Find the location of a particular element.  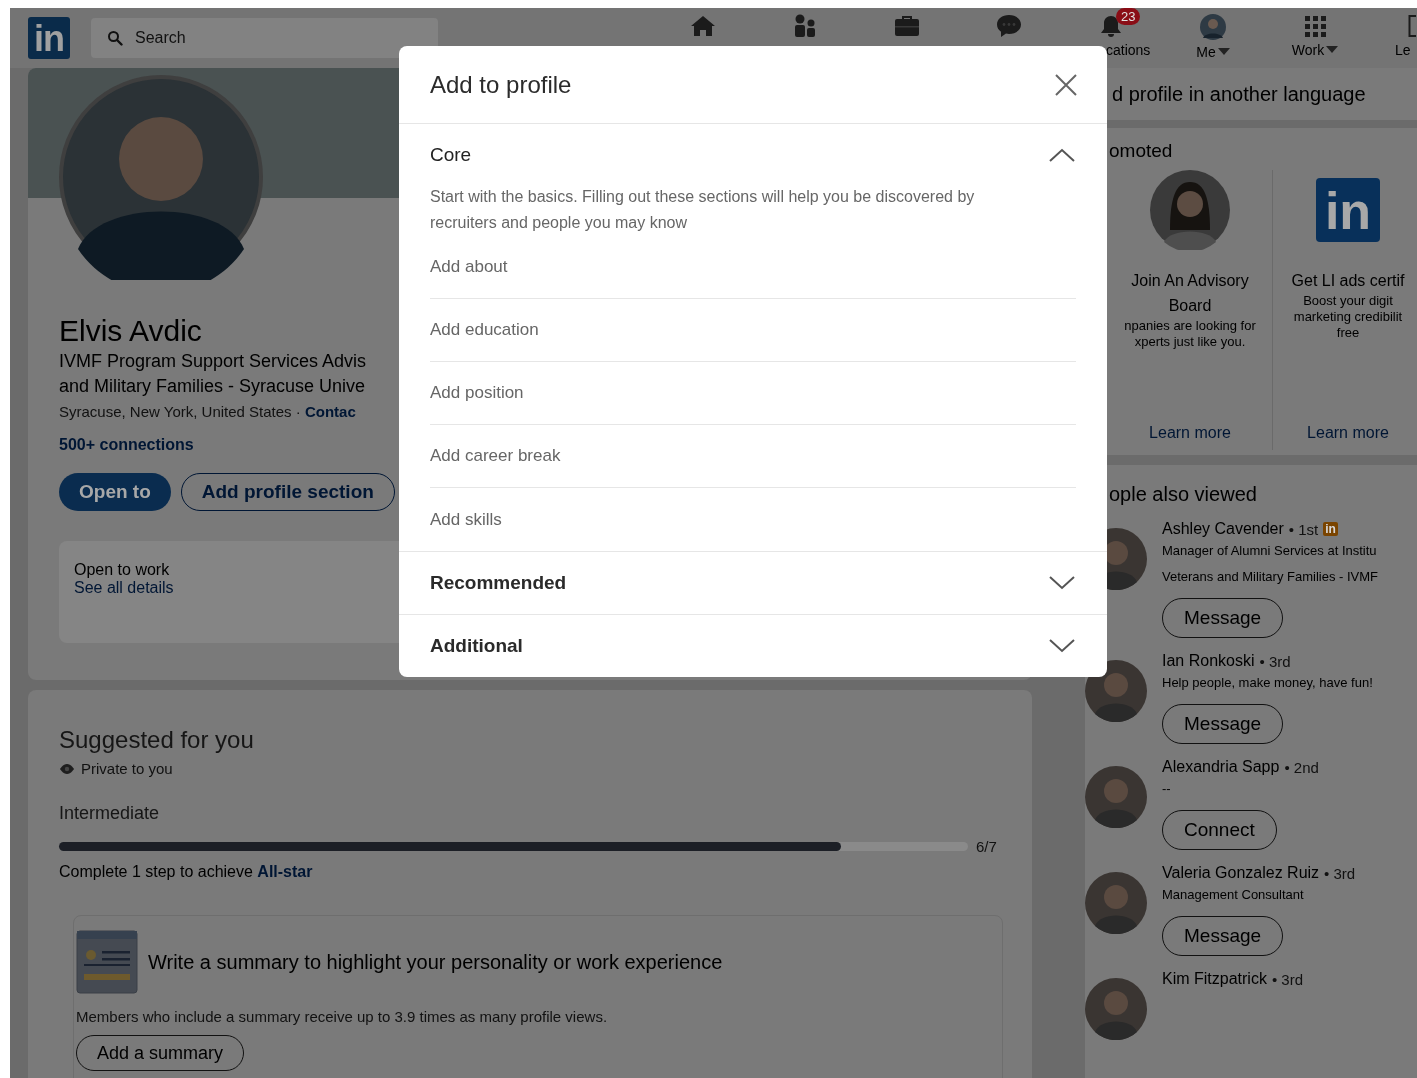

dialog-title: Add to profile is located at coordinates (501, 84).